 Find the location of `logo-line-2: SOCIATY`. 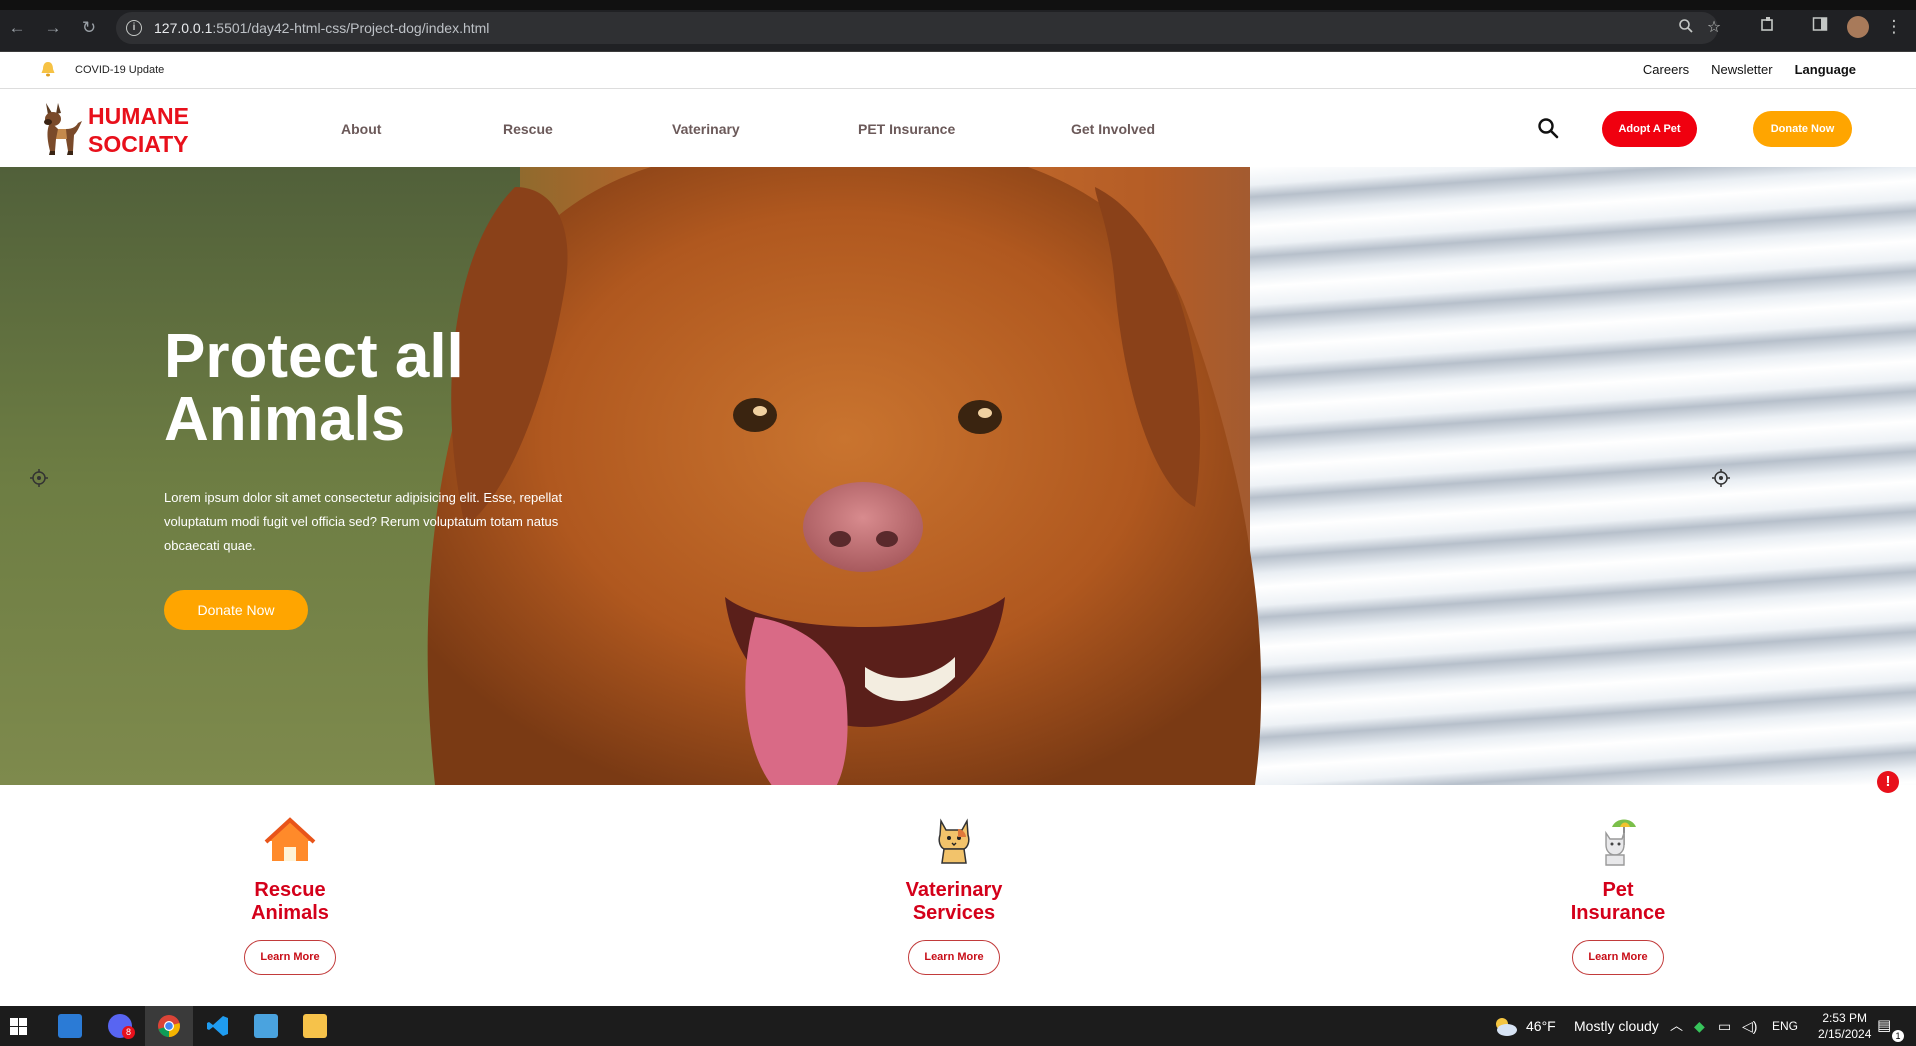

logo-line-2: SOCIATY is located at coordinates (138, 144).